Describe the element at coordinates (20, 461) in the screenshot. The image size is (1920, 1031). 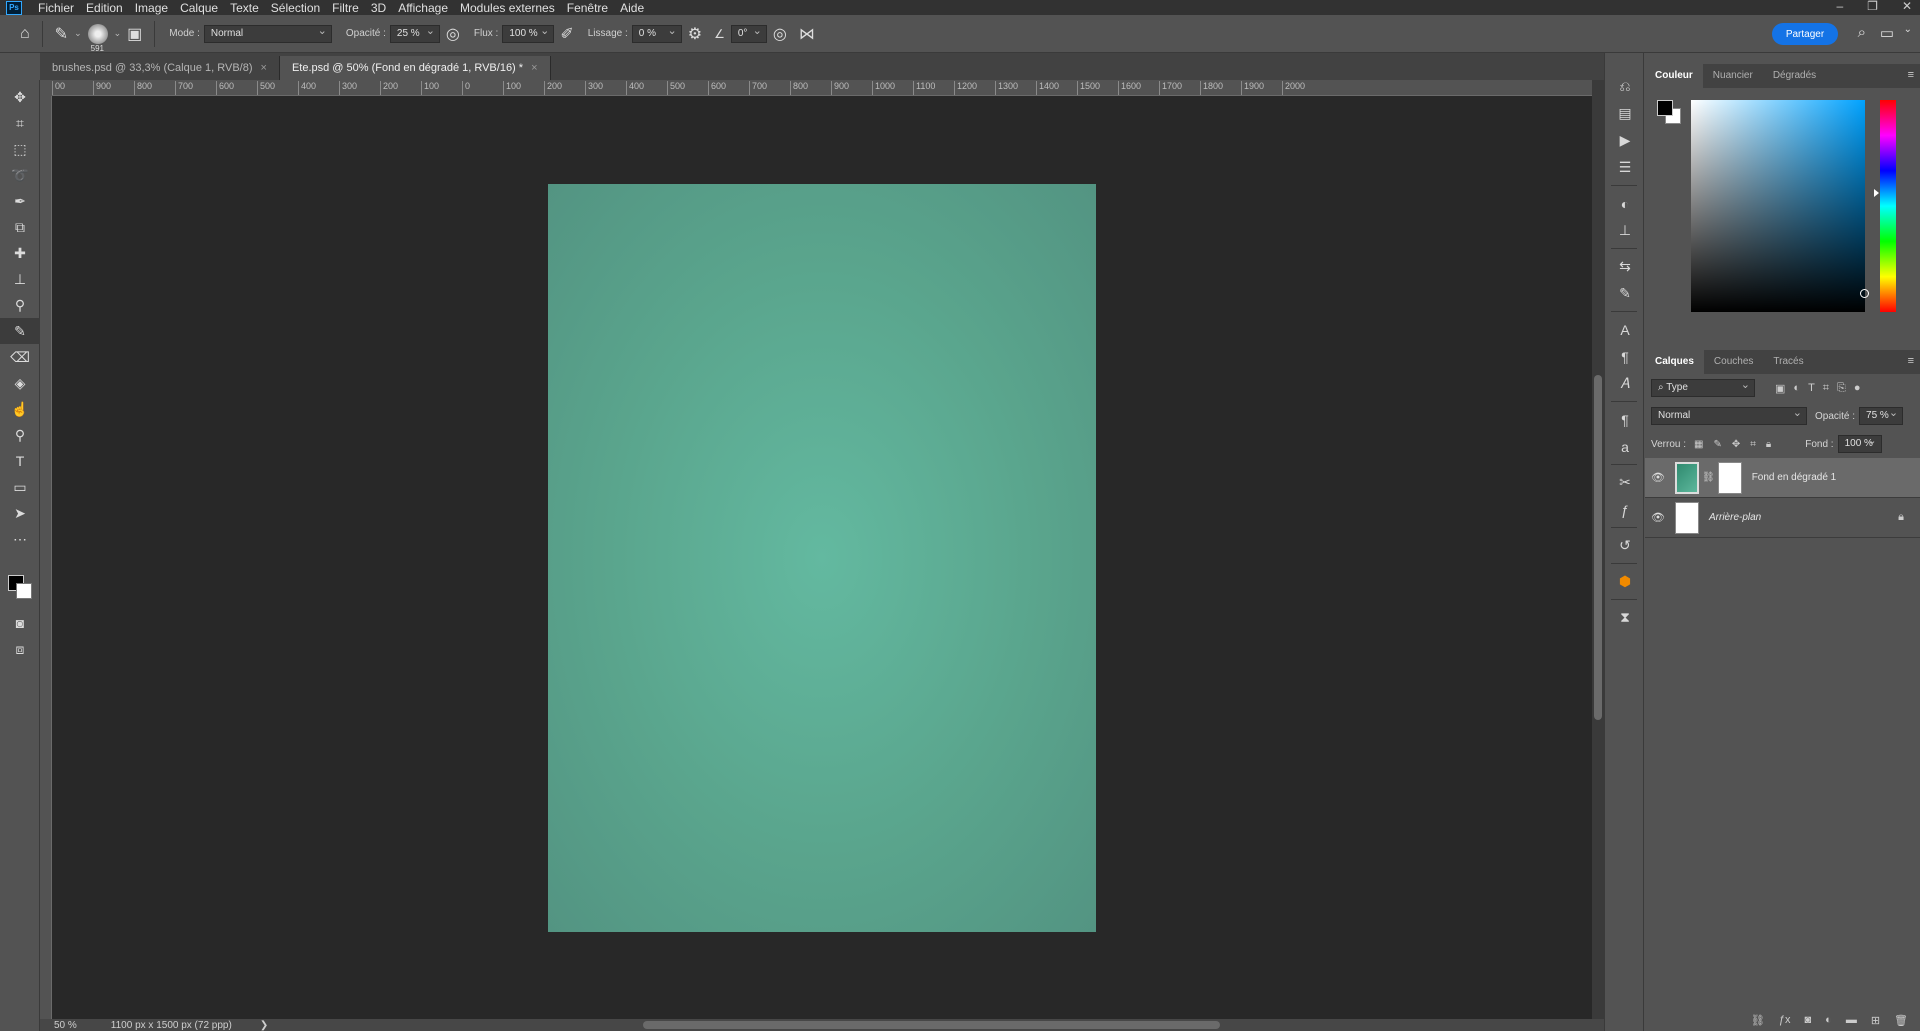
I see `type-tool-icon: T` at that location.